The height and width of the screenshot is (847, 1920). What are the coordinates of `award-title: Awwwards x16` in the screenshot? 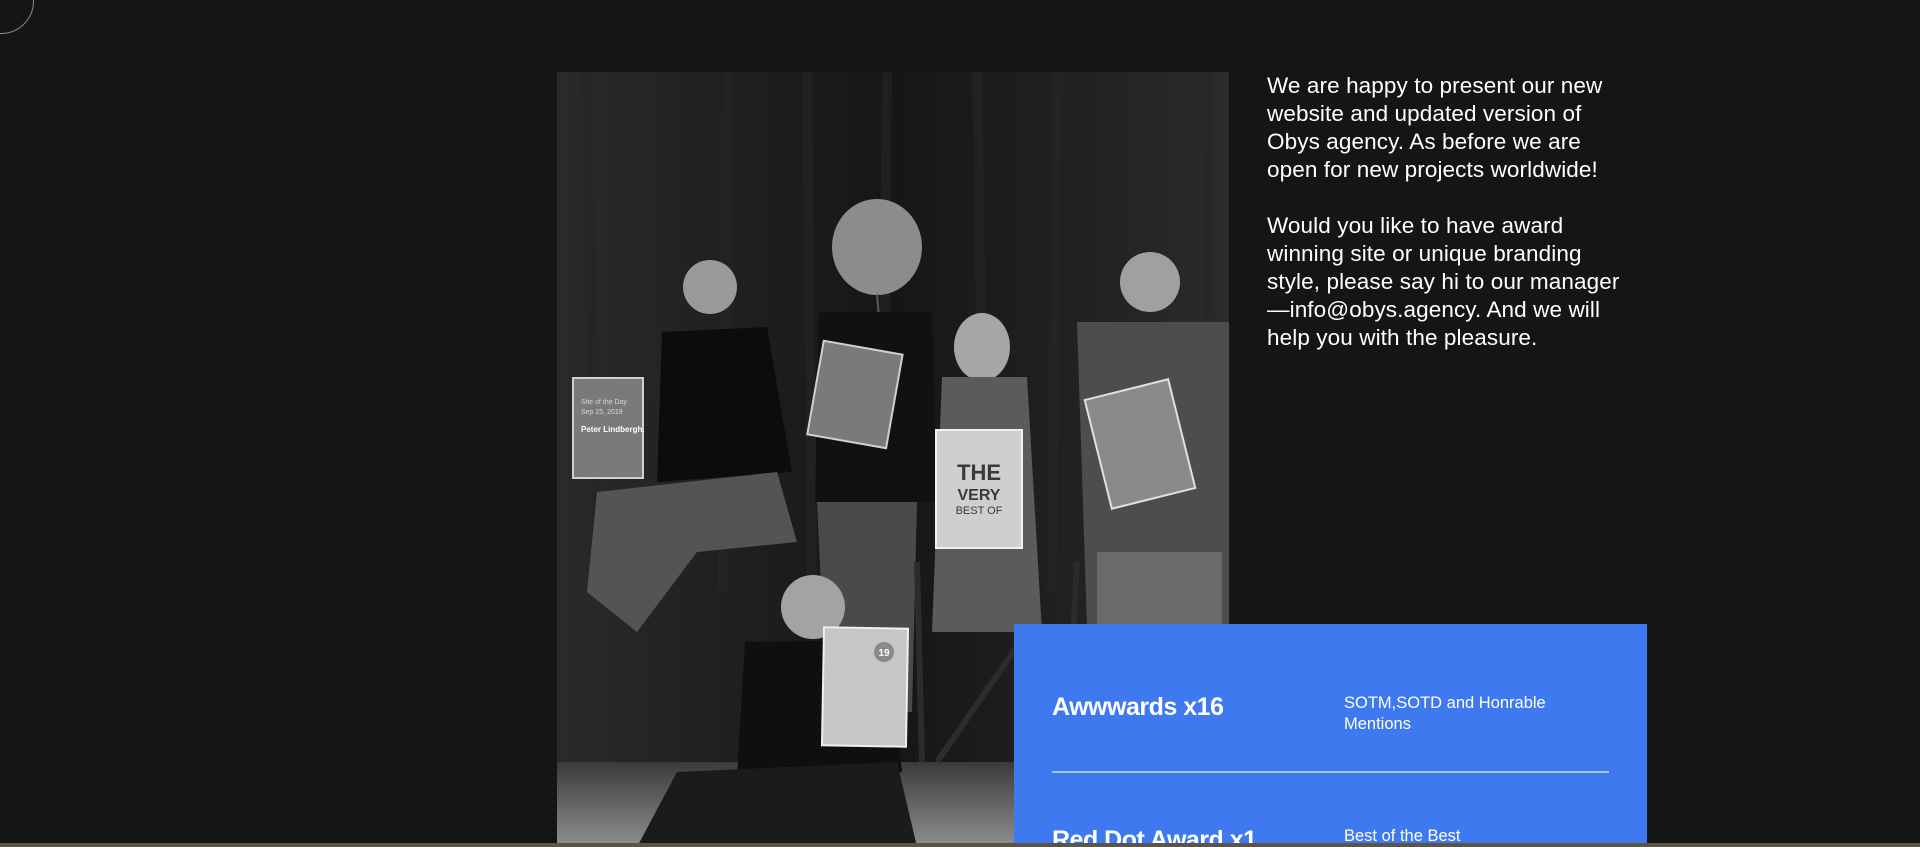 It's located at (1138, 707).